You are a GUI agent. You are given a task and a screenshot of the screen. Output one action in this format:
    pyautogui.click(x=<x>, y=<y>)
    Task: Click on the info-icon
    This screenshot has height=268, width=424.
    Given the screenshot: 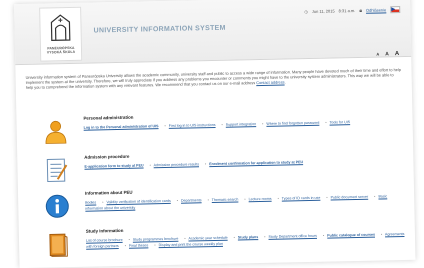 What is the action you would take?
    pyautogui.click(x=57, y=206)
    